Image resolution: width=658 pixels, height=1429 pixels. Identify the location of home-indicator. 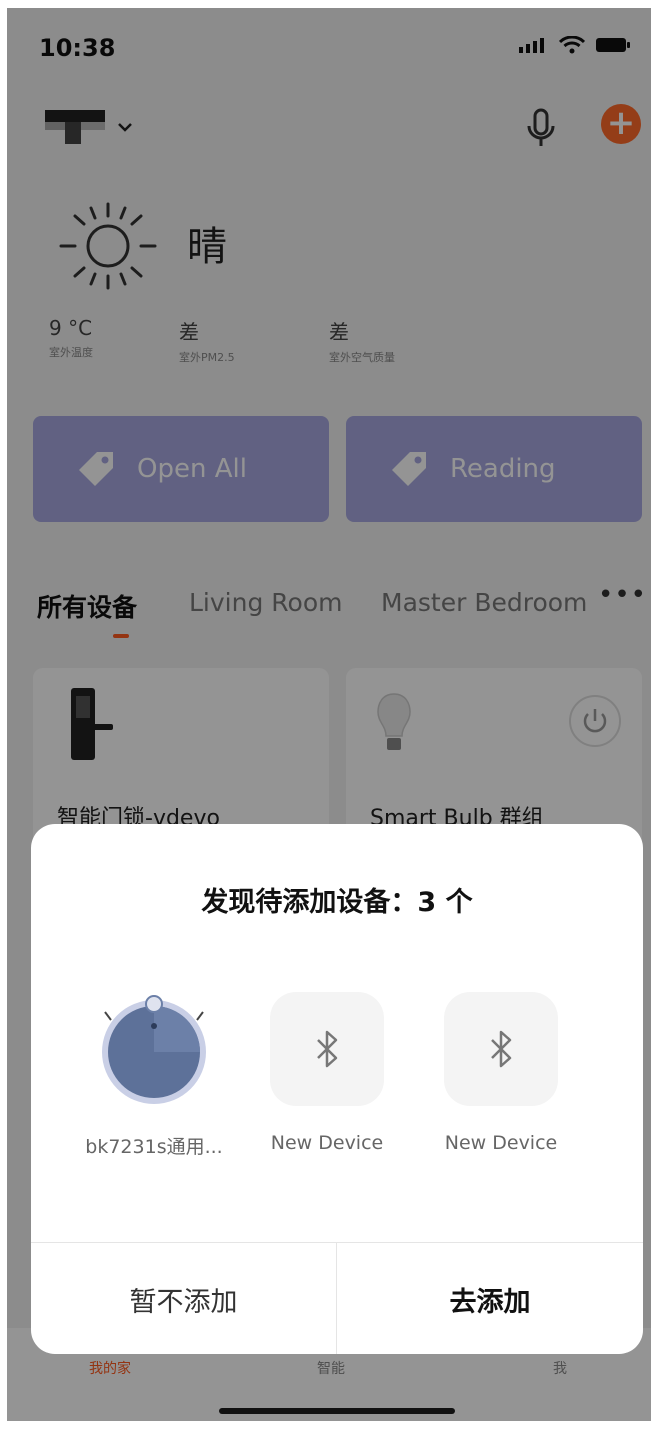
(337, 1411).